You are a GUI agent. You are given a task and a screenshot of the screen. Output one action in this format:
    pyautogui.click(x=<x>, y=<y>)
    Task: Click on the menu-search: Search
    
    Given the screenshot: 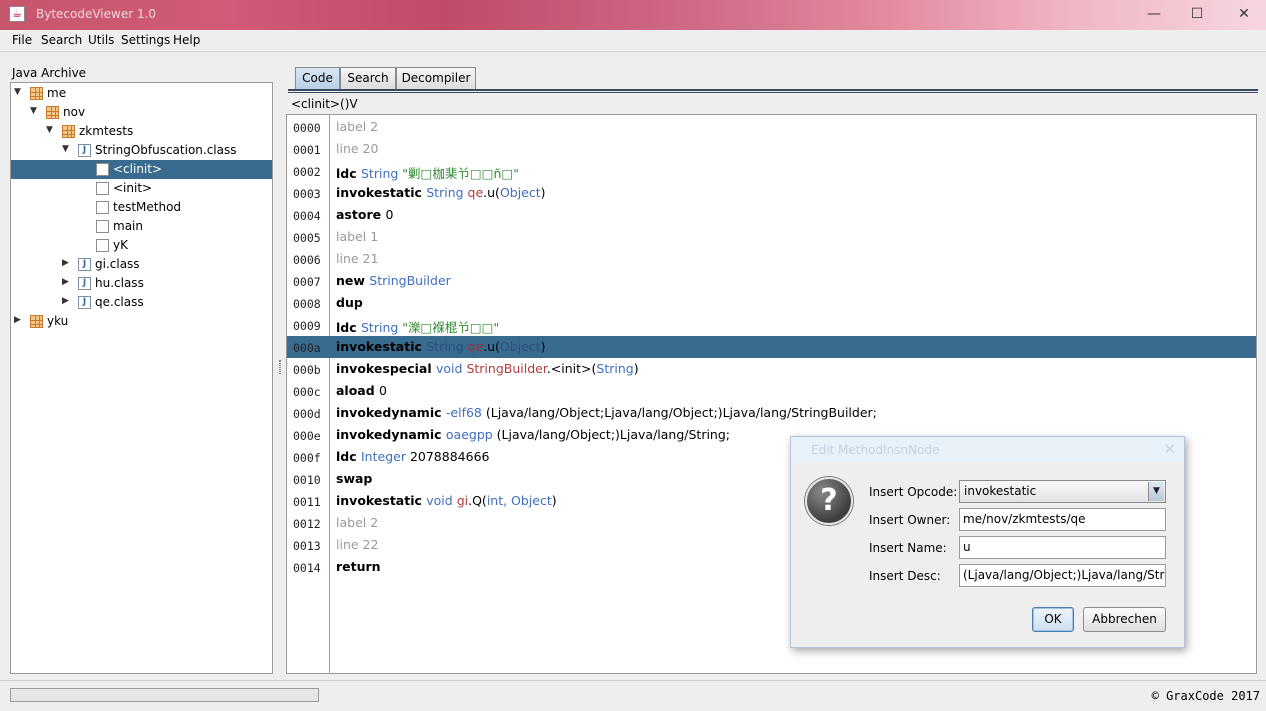 What is the action you would take?
    pyautogui.click(x=61, y=40)
    